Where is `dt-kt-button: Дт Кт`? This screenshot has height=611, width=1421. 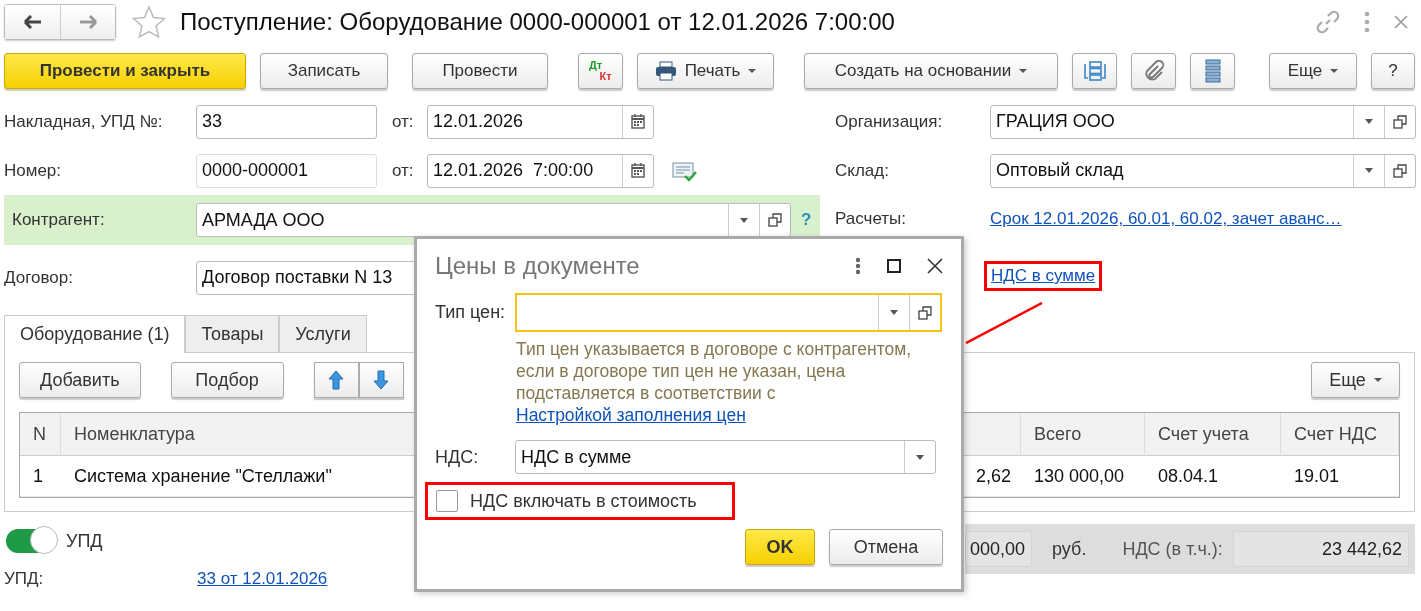 dt-kt-button: Дт Кт is located at coordinates (600, 71).